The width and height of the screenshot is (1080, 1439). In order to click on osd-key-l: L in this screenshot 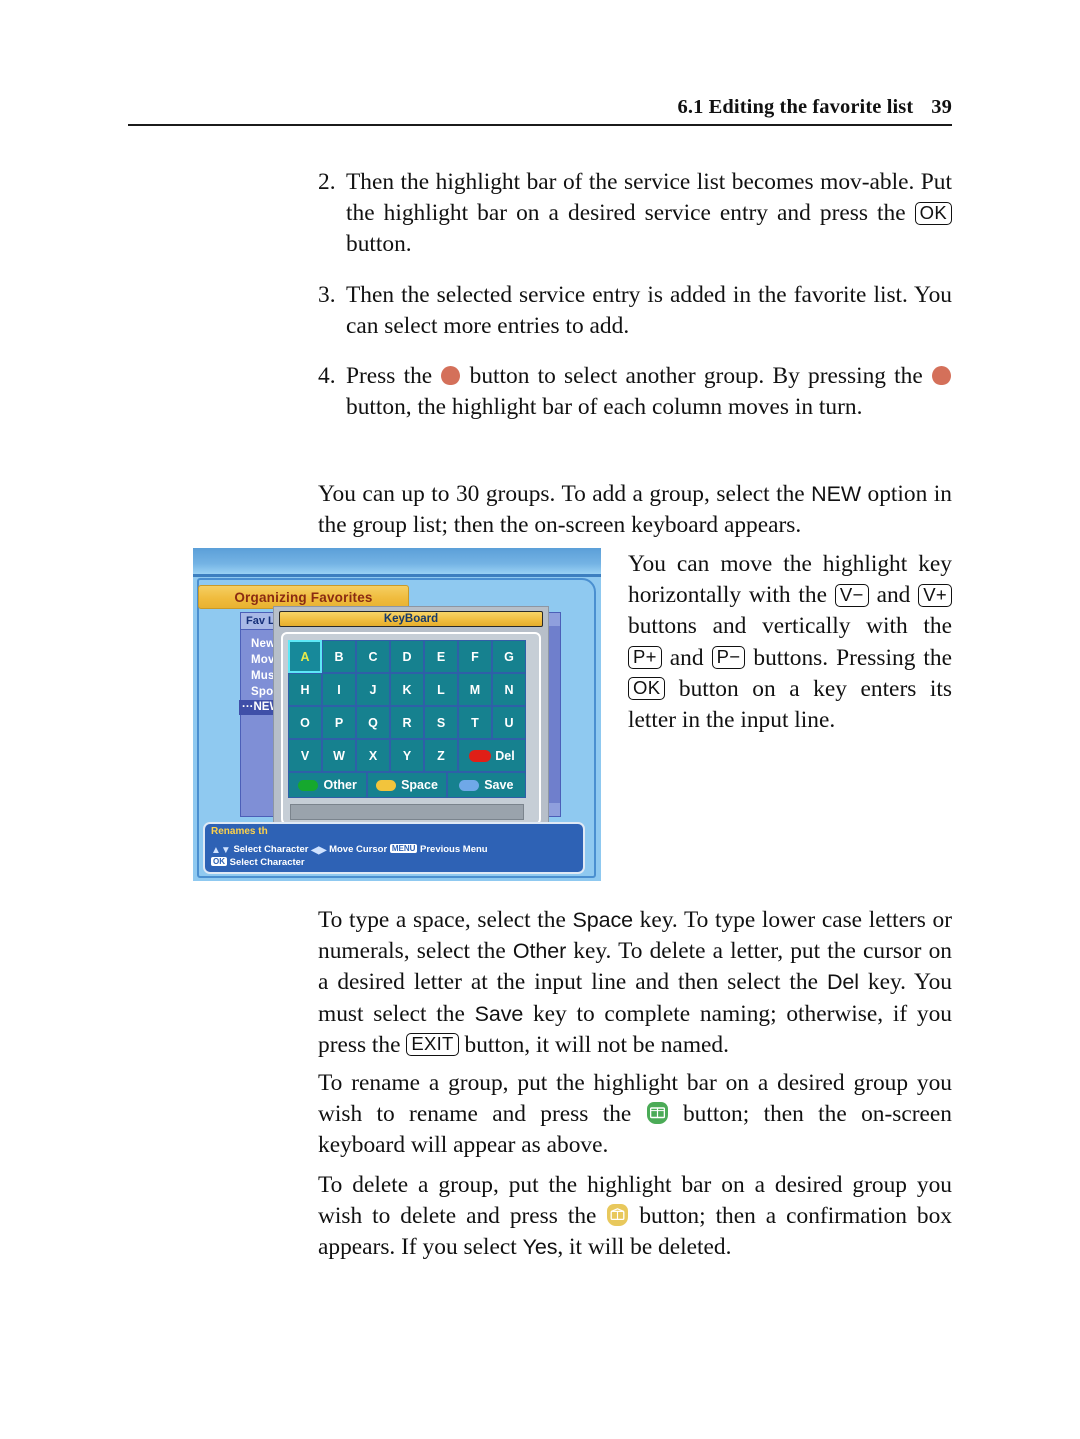, I will do `click(441, 689)`.